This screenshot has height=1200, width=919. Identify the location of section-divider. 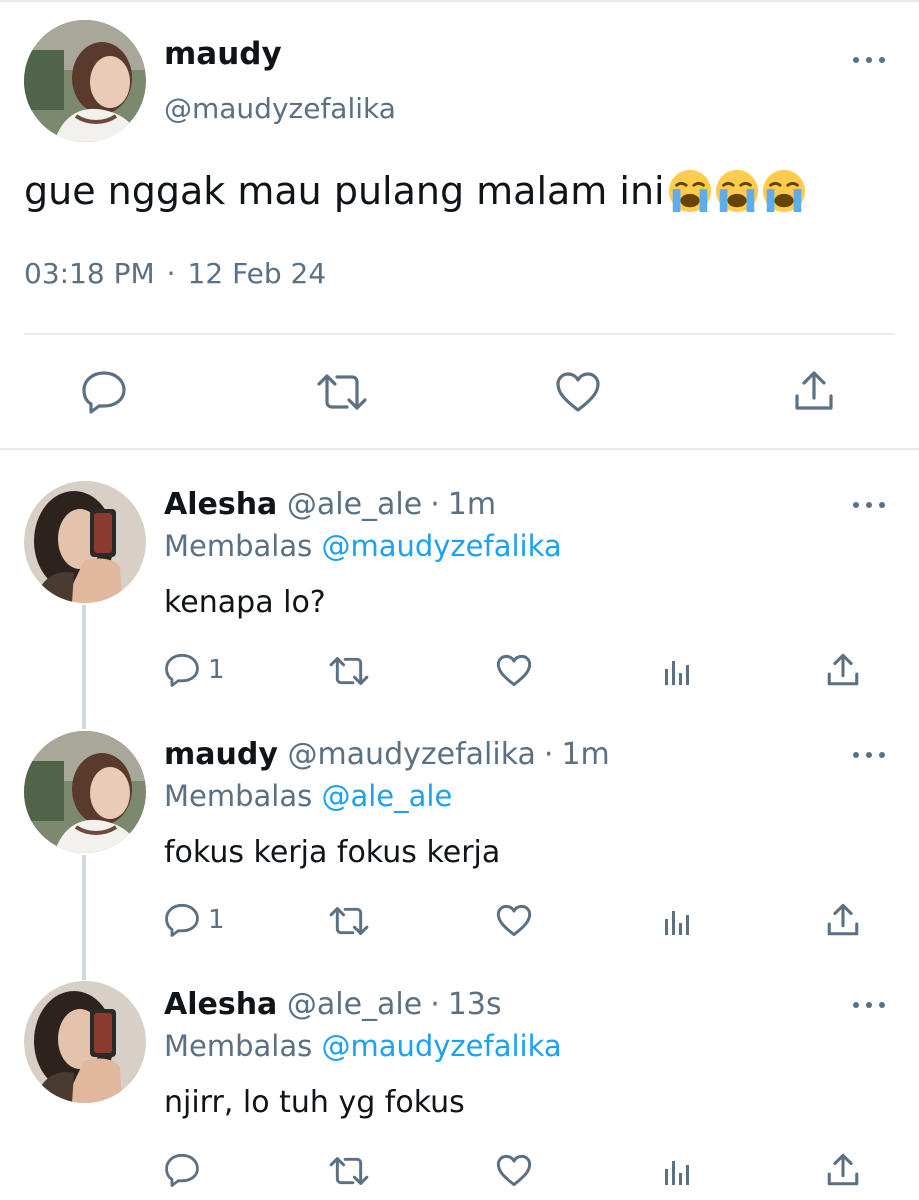
(459, 449).